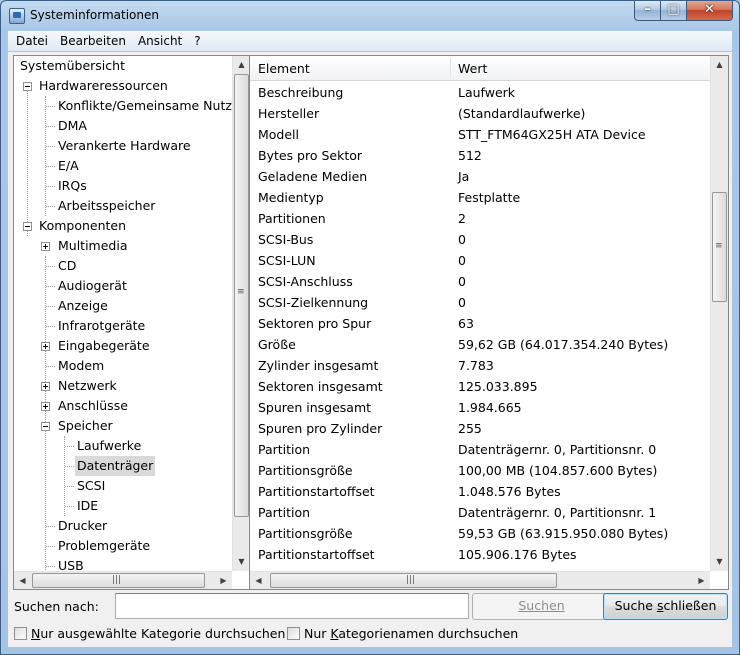  Describe the element at coordinates (123, 106) in the screenshot. I see `tree-item: Konflikte/Gemeinsame Nutzur` at that location.